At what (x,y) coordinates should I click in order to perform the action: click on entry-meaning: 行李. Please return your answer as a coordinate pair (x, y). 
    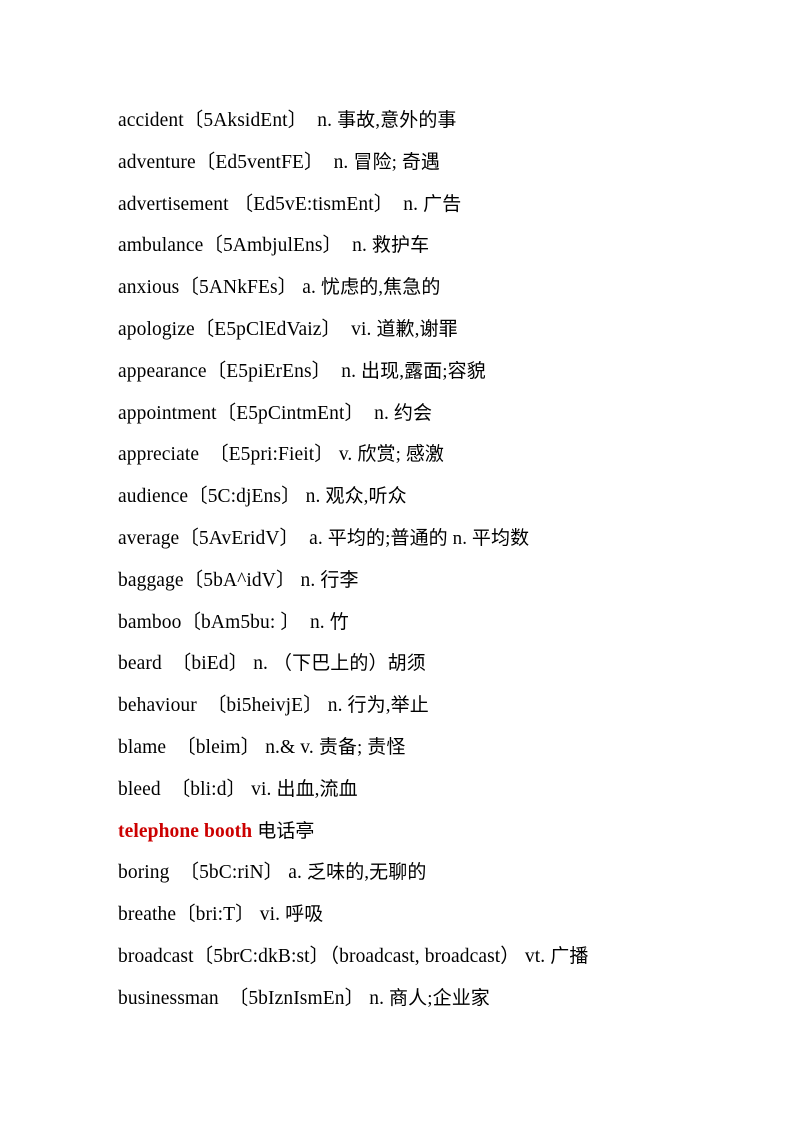
    Looking at the image, I should click on (339, 580).